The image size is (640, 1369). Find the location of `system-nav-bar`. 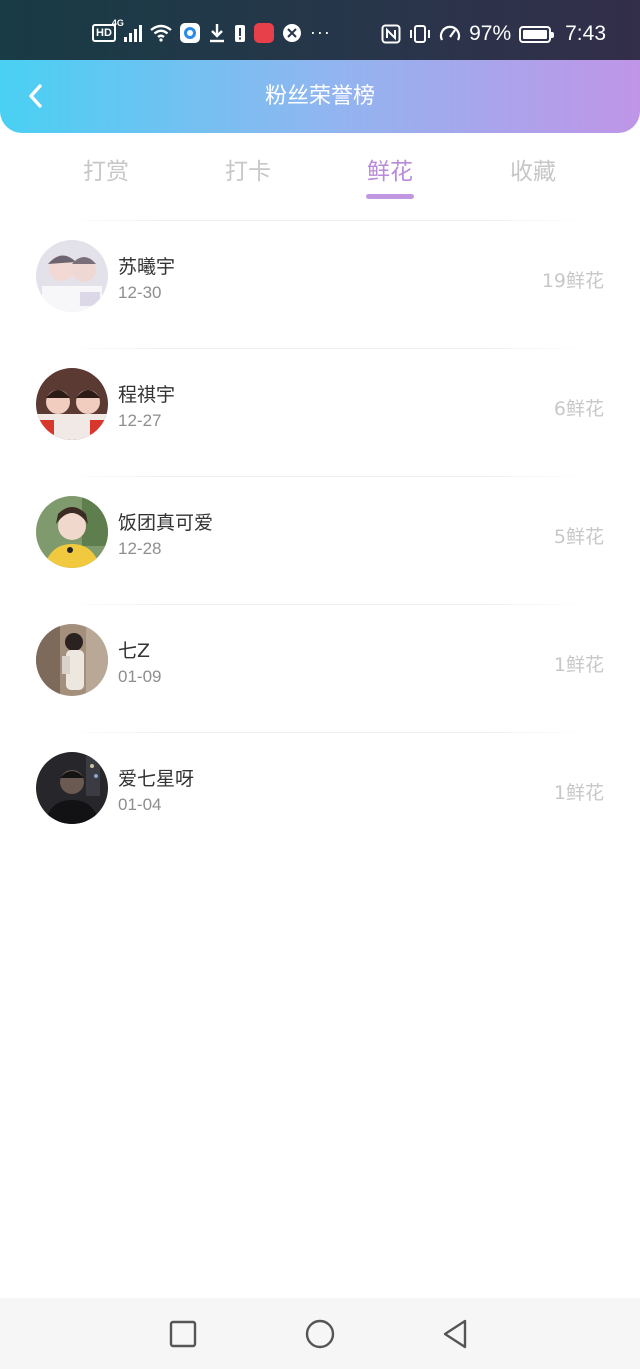

system-nav-bar is located at coordinates (320, 1333).